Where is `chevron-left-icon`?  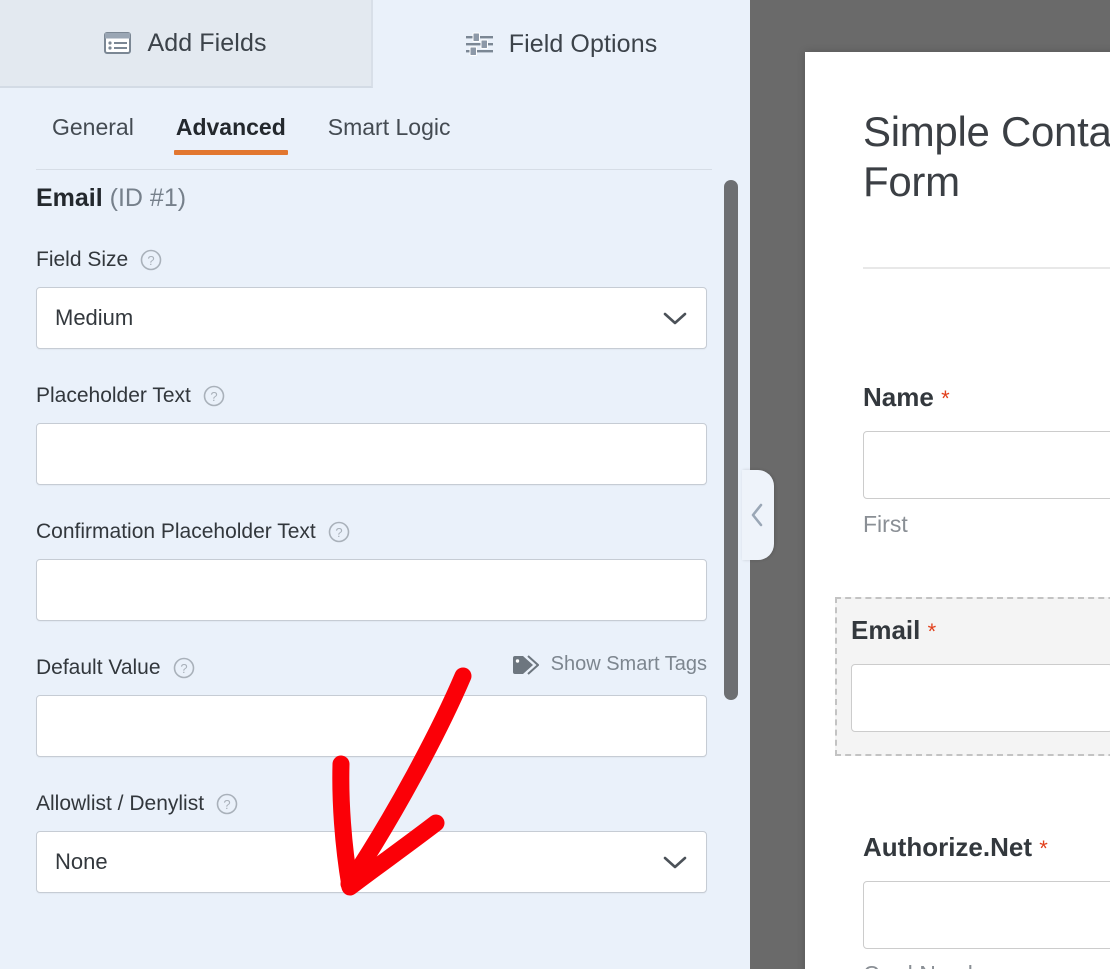
chevron-left-icon is located at coordinates (757, 515).